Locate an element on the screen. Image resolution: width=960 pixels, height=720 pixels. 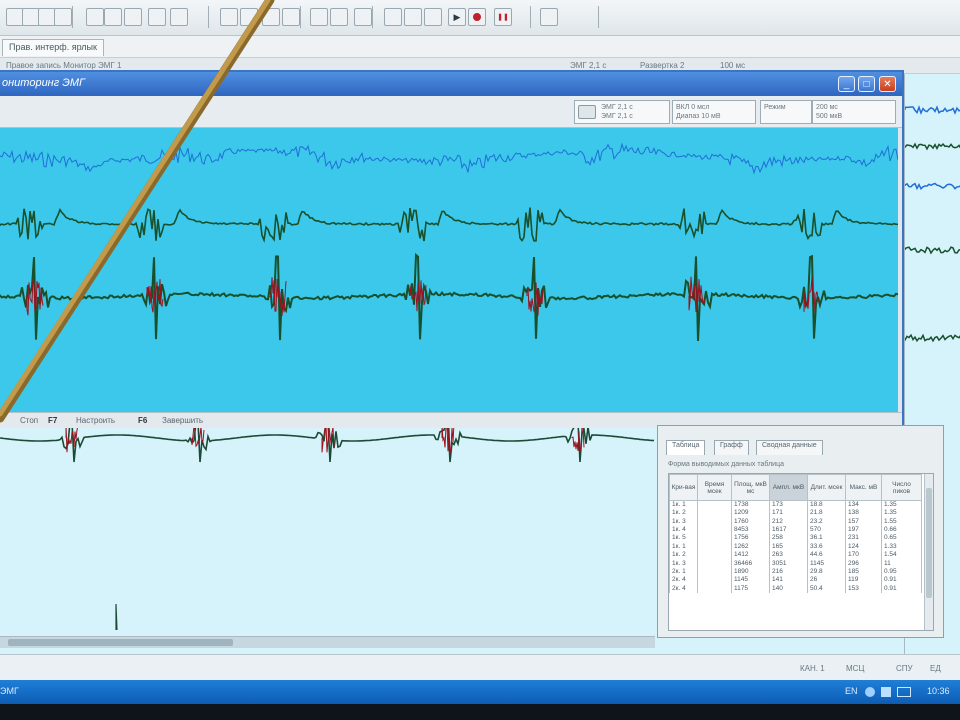
scrollbar-thumb is located at coordinates (120, 642).